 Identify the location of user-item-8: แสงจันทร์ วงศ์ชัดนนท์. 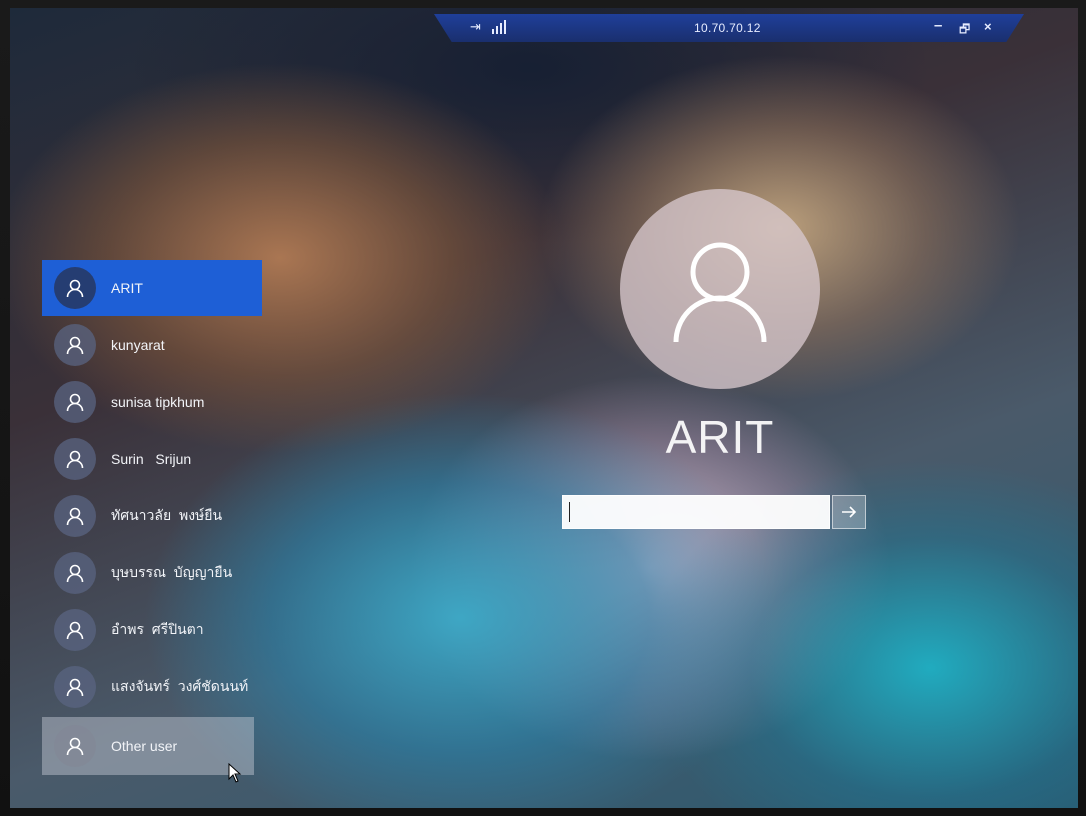
(152, 687).